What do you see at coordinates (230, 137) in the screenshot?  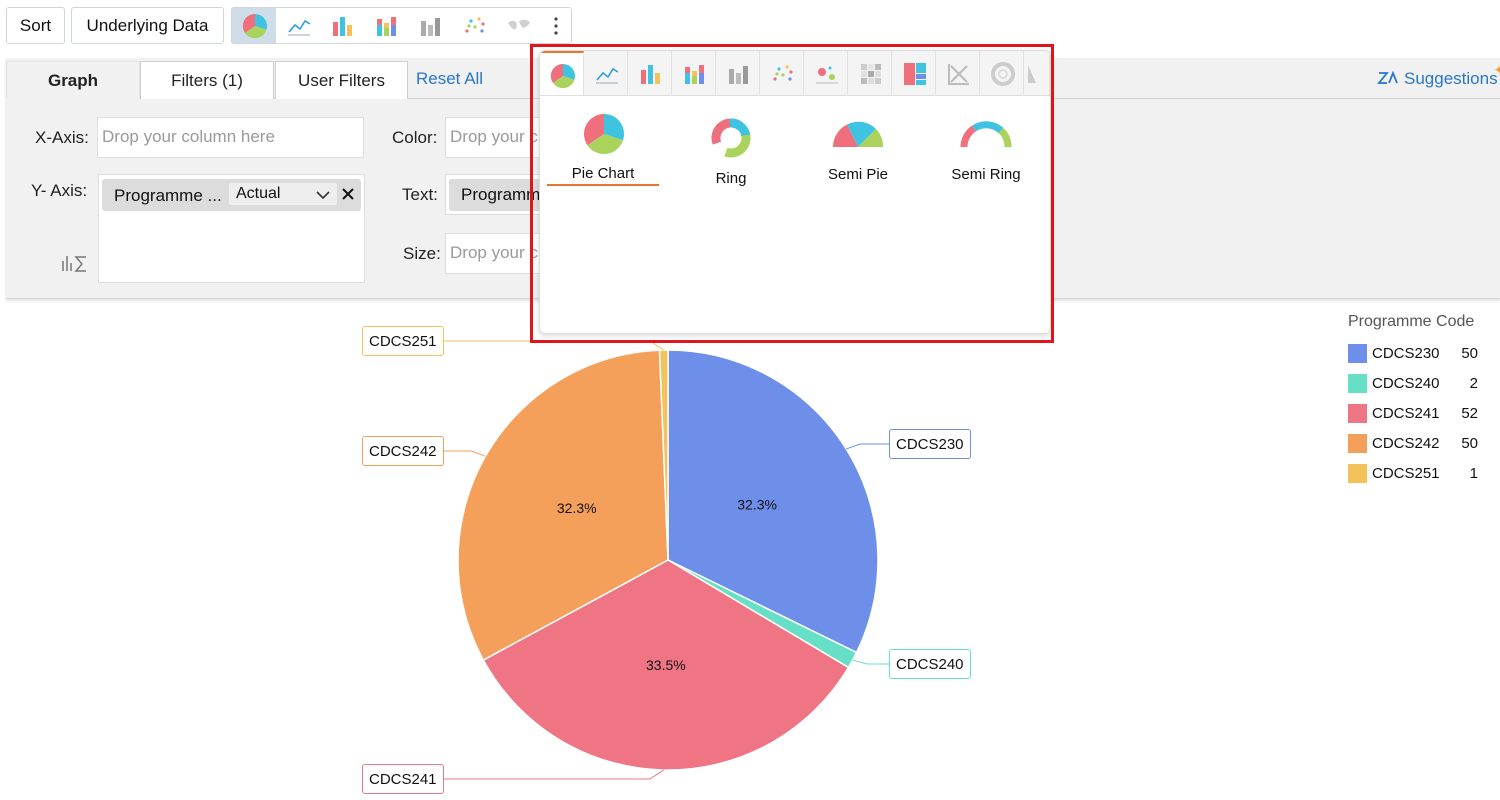 I see `x-axis-dropzone: Drop your column here` at bounding box center [230, 137].